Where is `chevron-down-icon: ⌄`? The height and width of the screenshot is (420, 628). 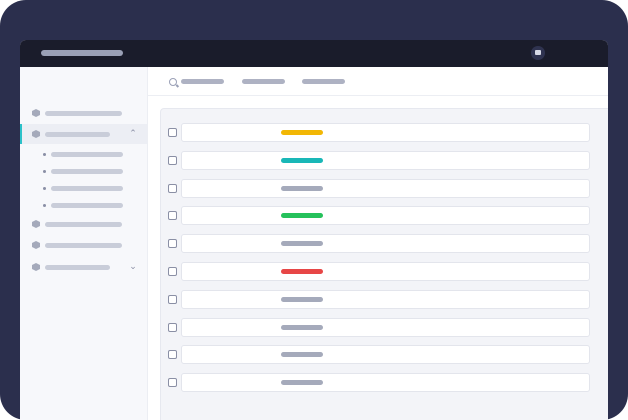 chevron-down-icon: ⌄ is located at coordinates (133, 266).